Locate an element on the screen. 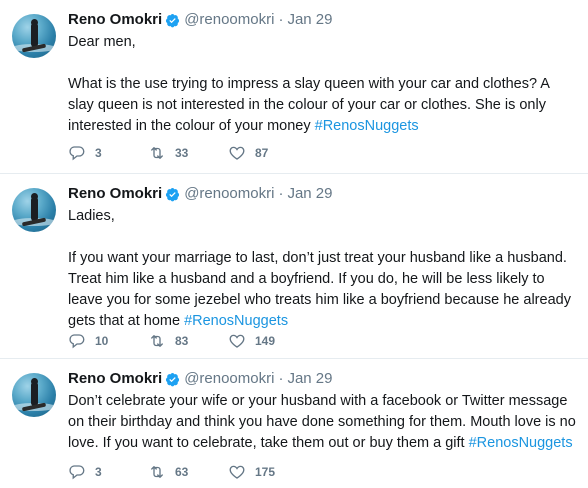  like-count: 149 is located at coordinates (265, 341).